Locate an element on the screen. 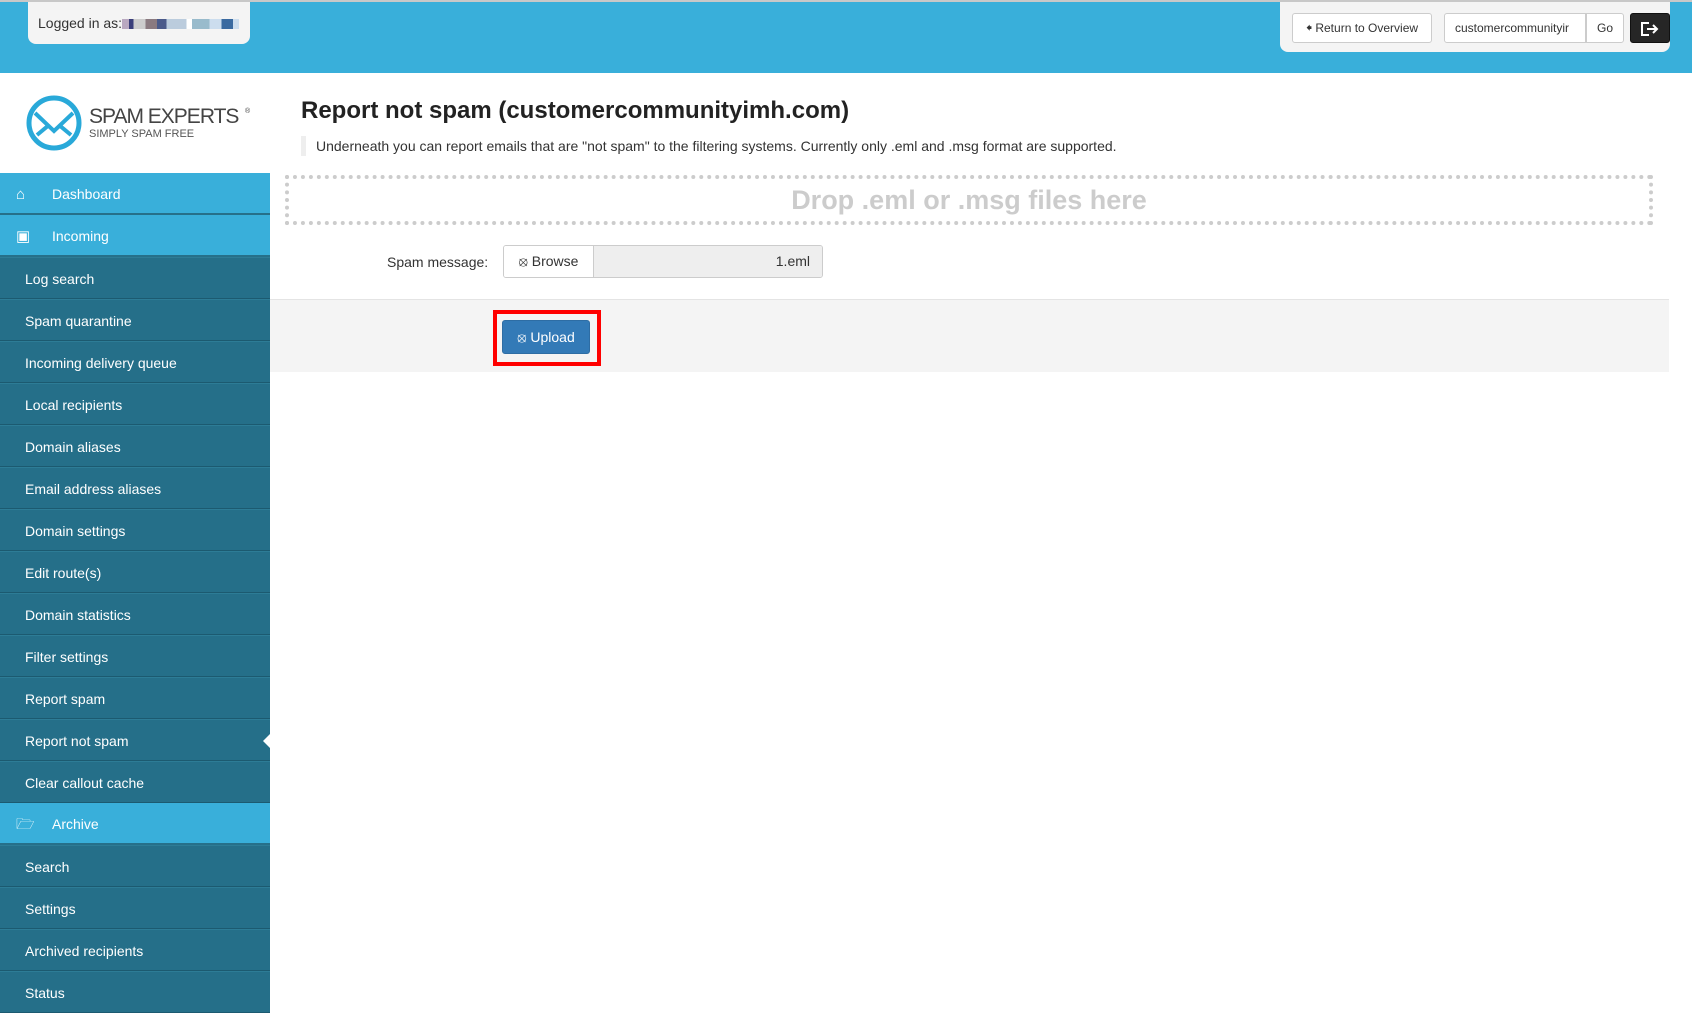 The height and width of the screenshot is (1022, 1692). sidebar-item-label: Settings is located at coordinates (50, 909).